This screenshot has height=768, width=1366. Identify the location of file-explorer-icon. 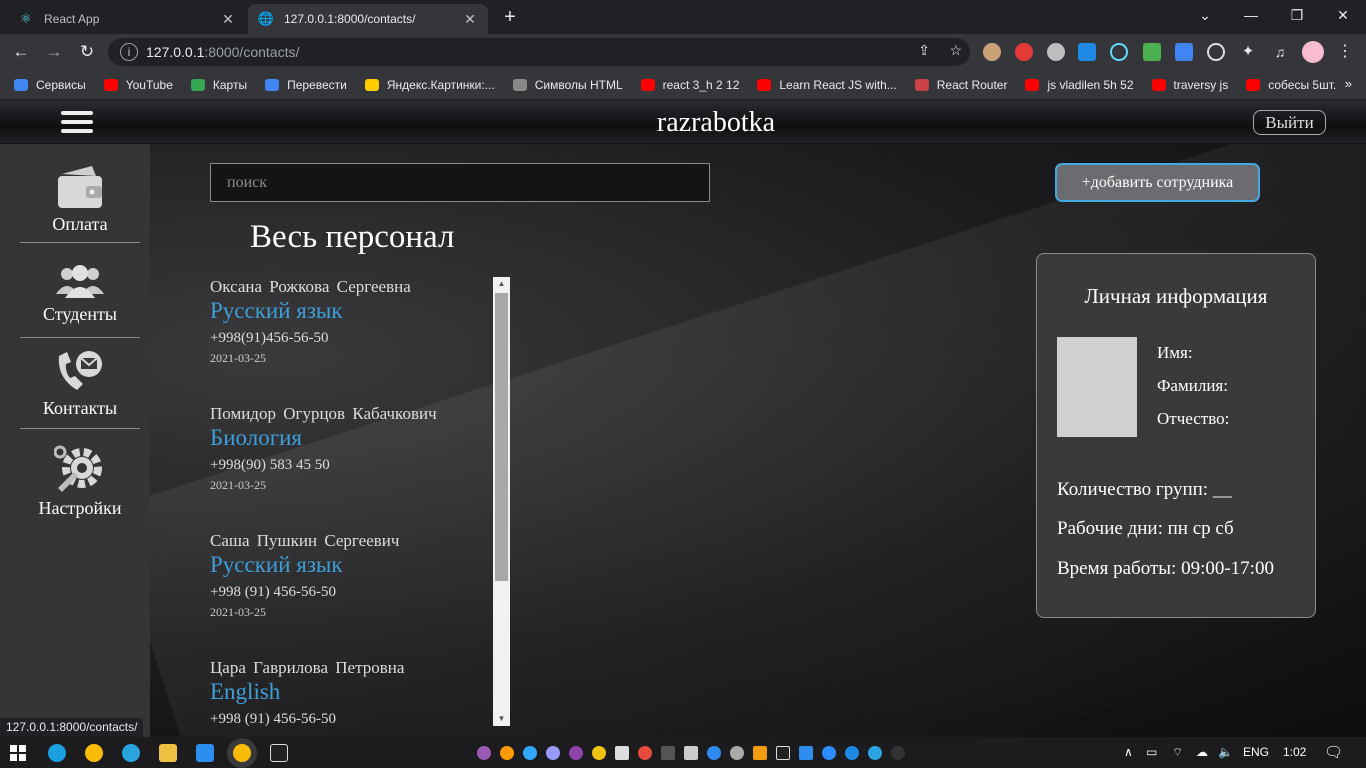
(168, 753).